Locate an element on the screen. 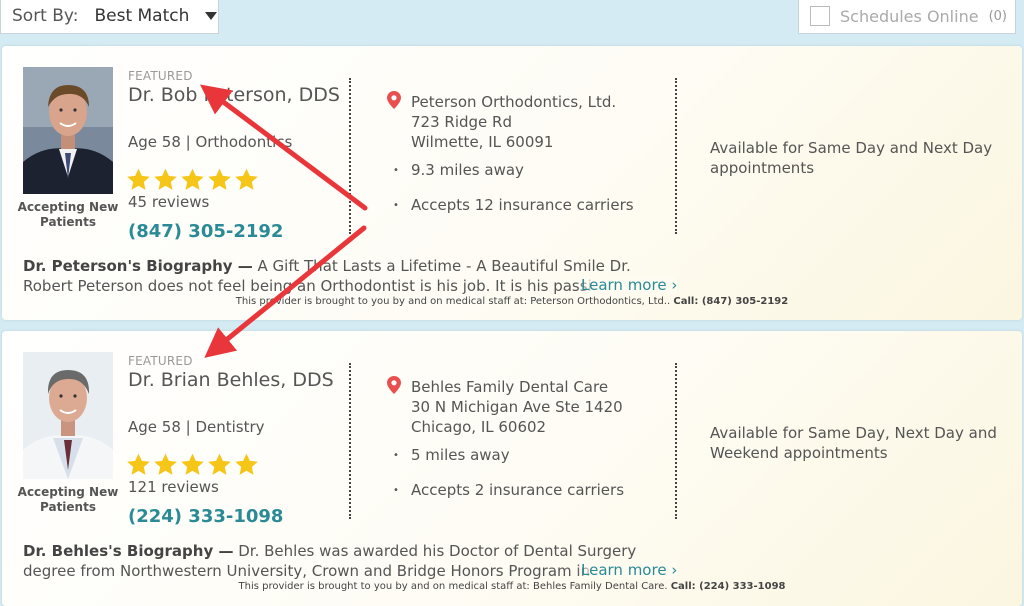  street-address: 30 N Michigan Ave Ste 1420 is located at coordinates (517, 407).